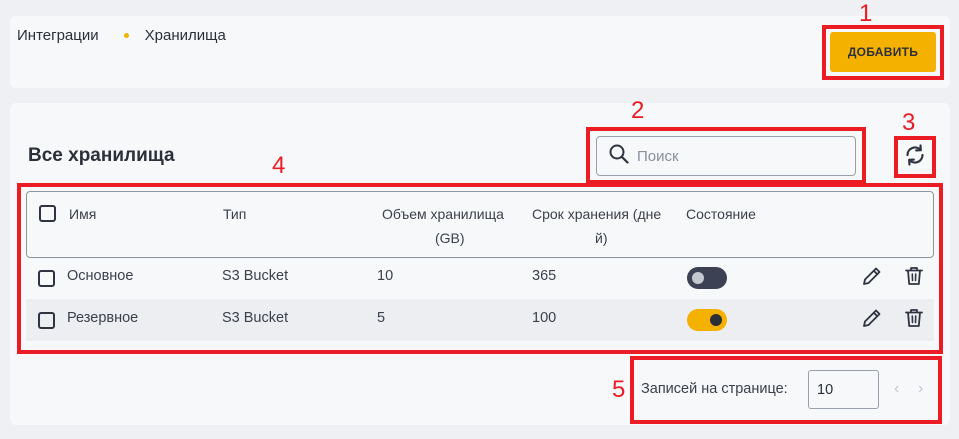 The width and height of the screenshot is (959, 439). I want to click on breadcrumb: Интеграции Хранилища, so click(121, 35).